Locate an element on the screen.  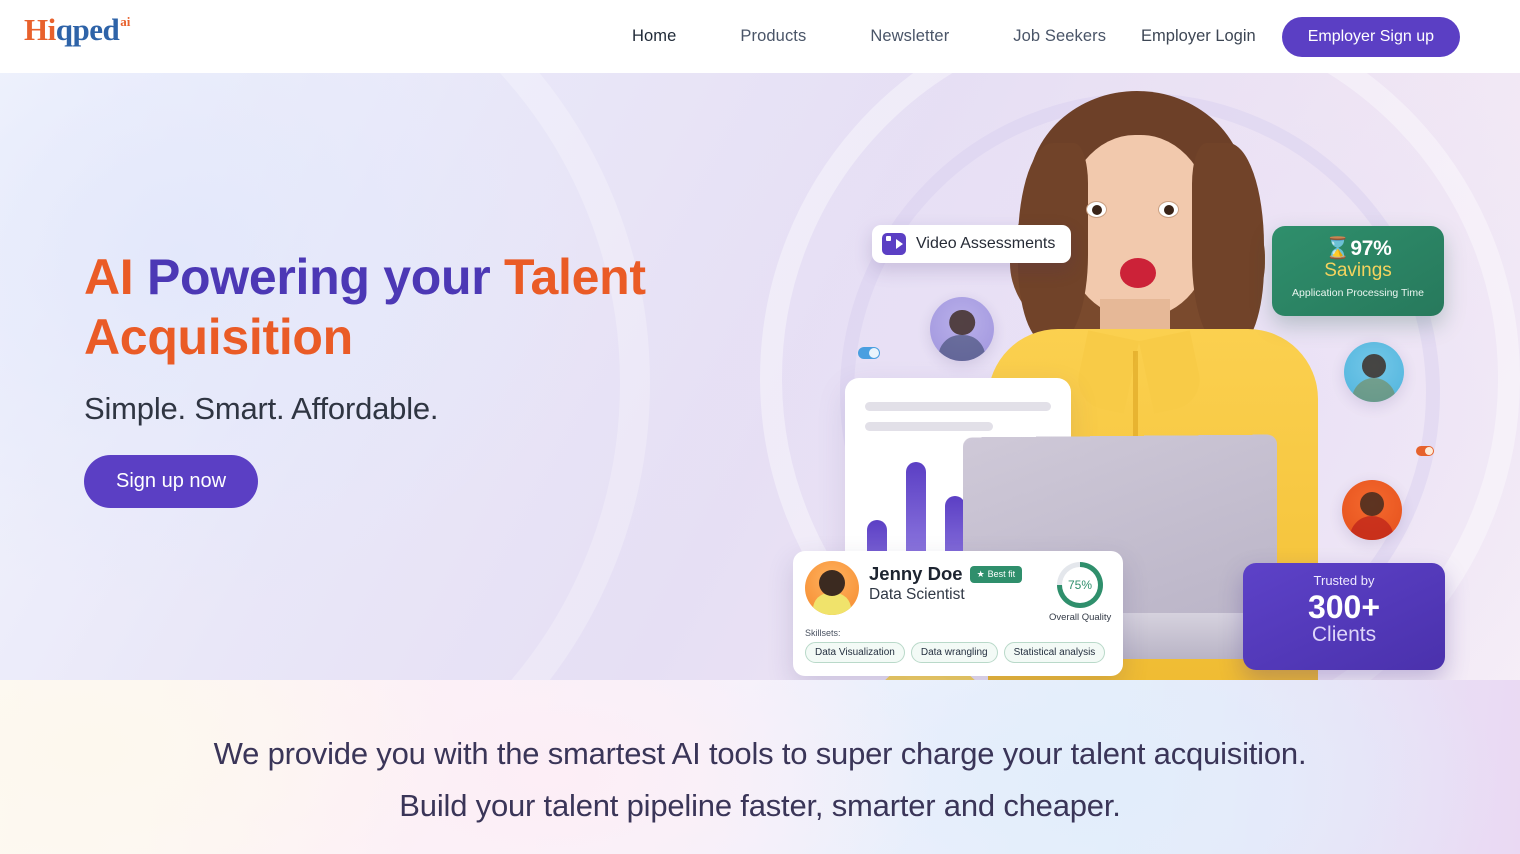
nav-item-products: Products is located at coordinates (773, 36).